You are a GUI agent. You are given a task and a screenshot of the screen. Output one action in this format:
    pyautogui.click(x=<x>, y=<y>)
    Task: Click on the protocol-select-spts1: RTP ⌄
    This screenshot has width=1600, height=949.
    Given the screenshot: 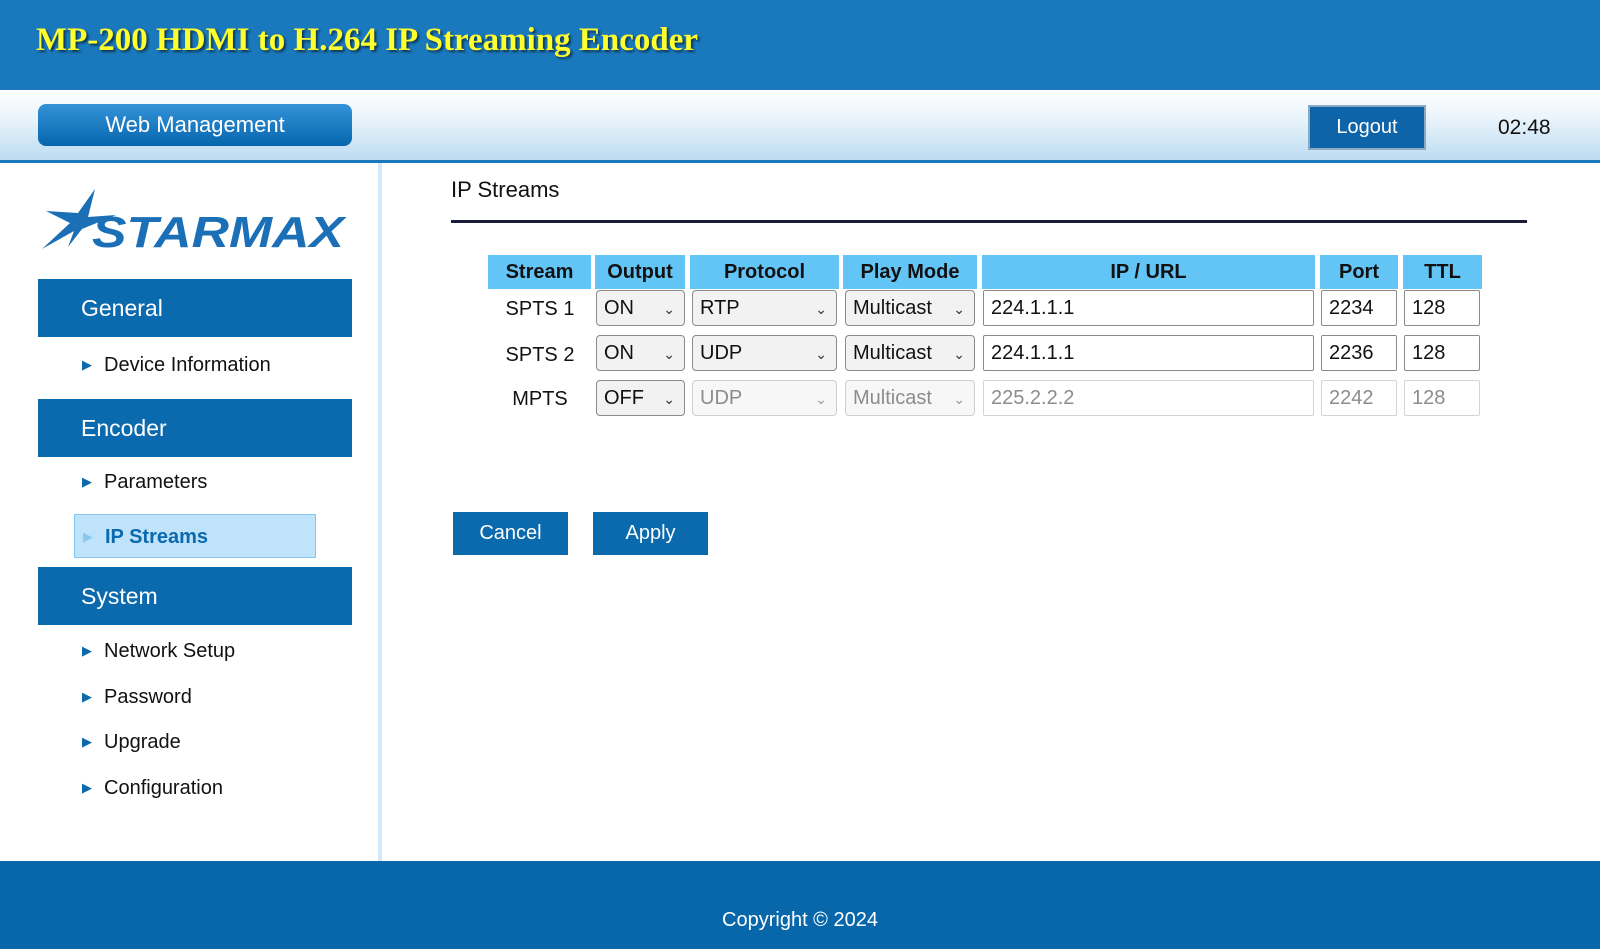 What is the action you would take?
    pyautogui.click(x=764, y=308)
    